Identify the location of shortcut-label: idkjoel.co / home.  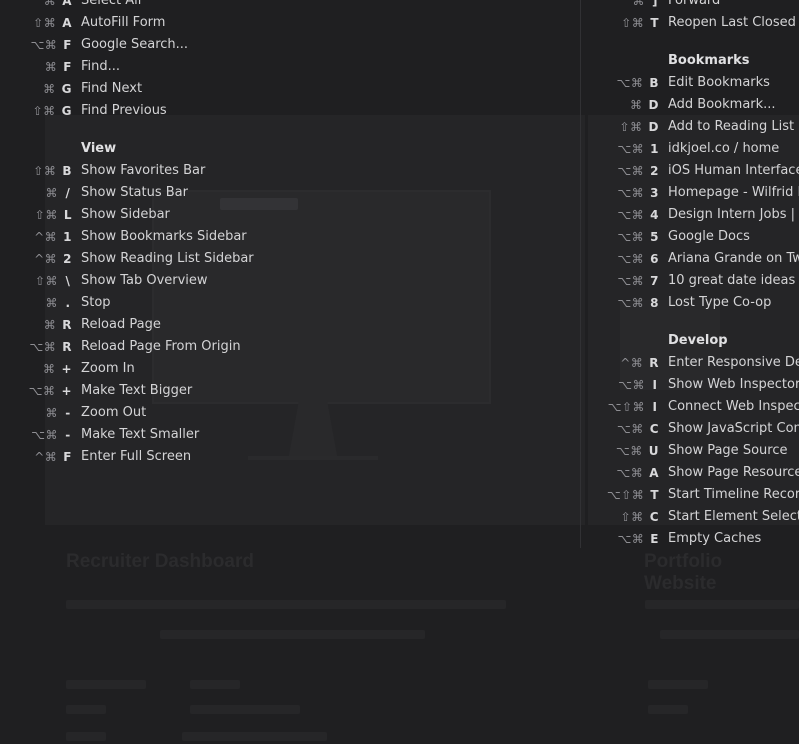
(724, 148).